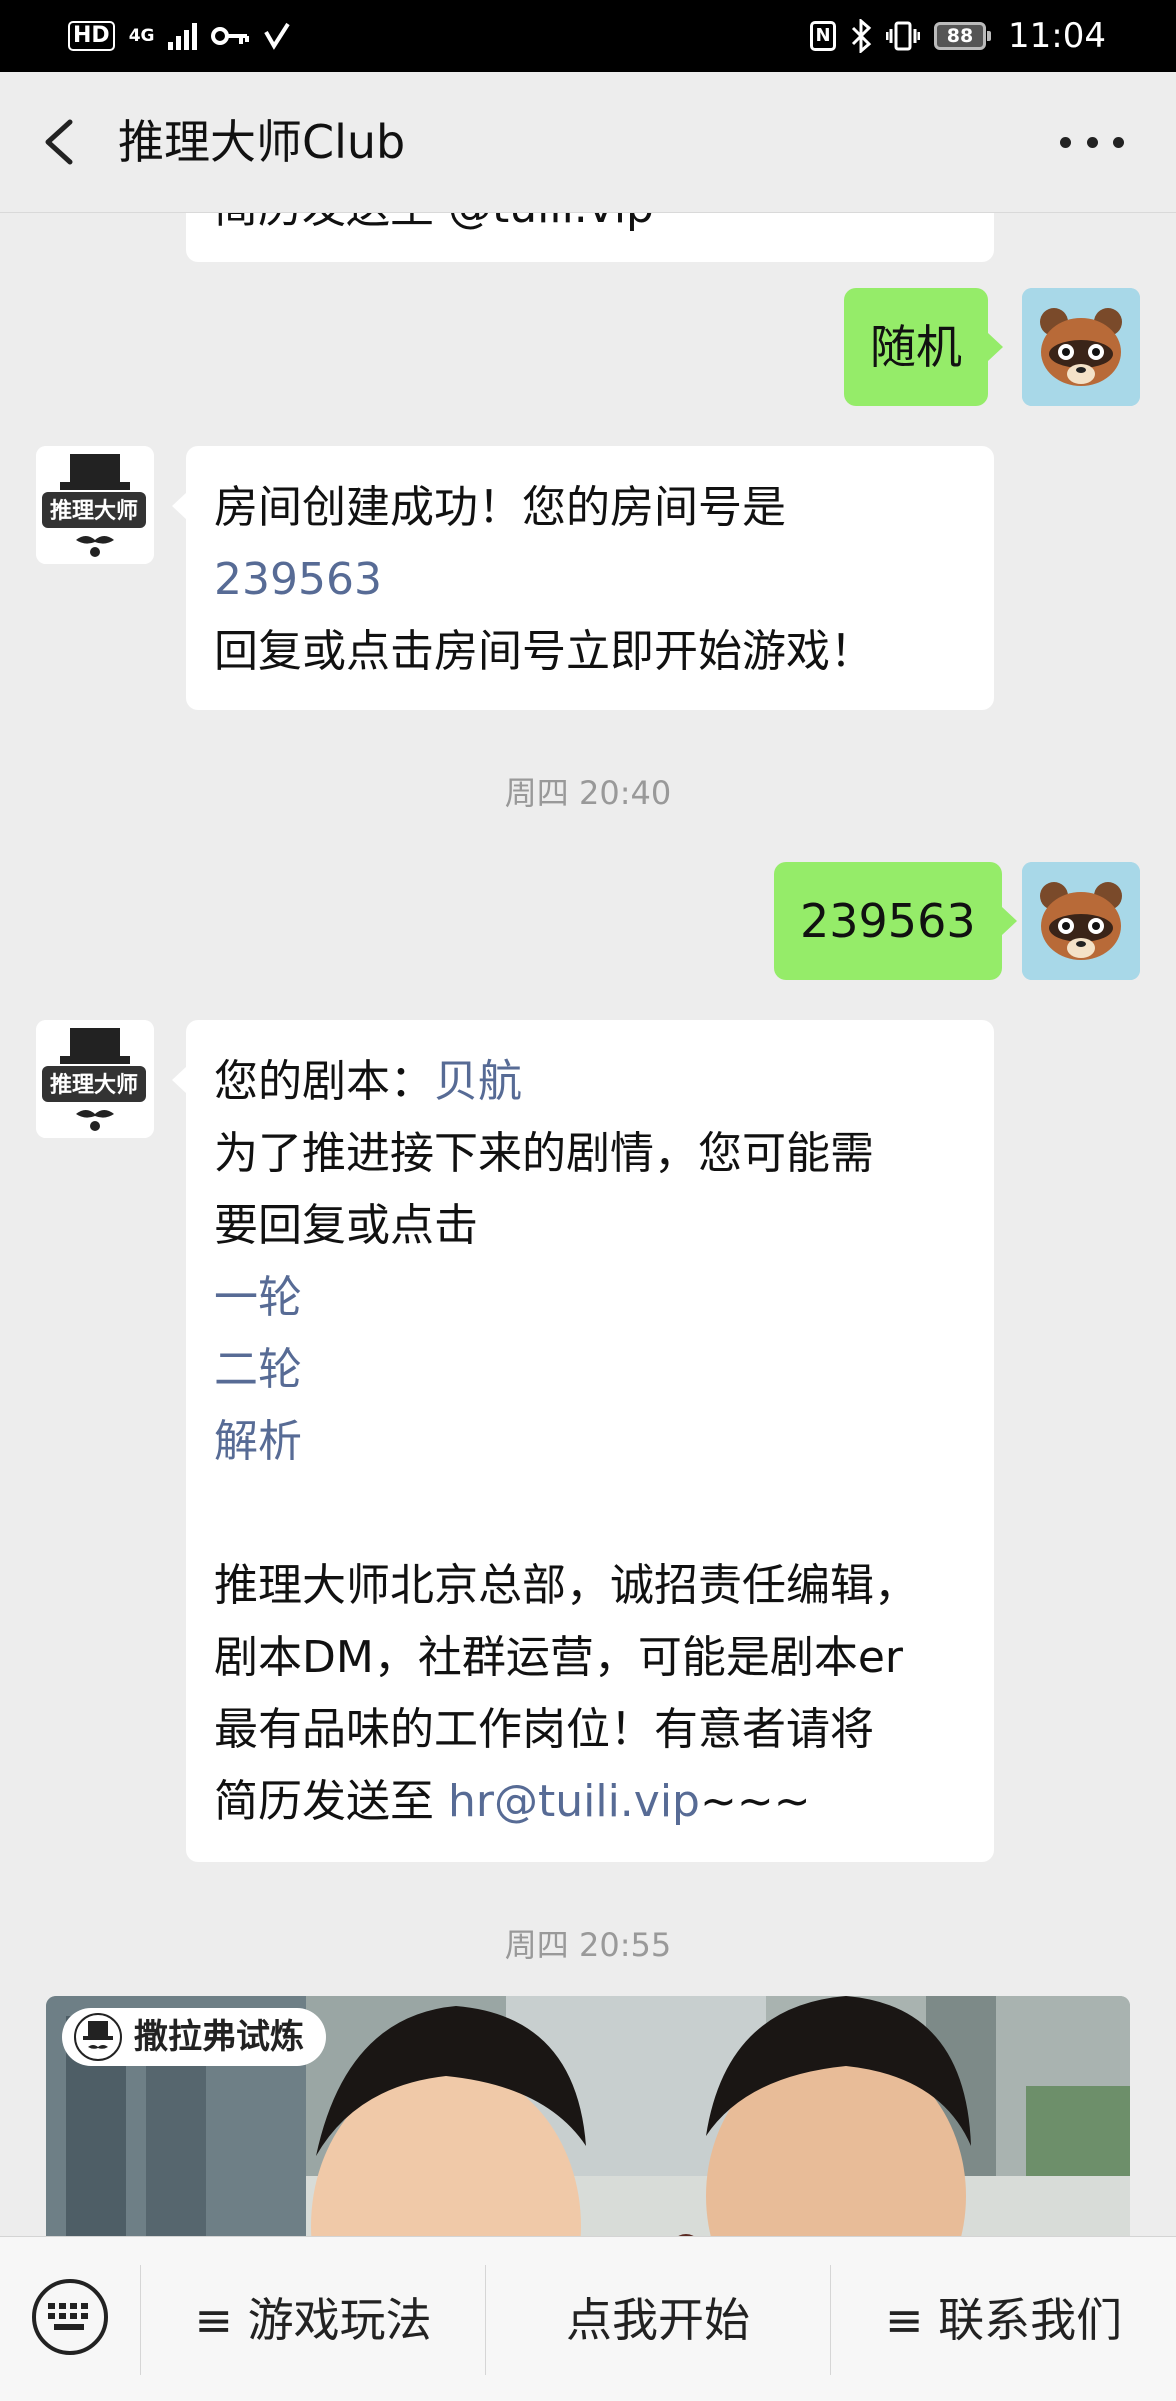 This screenshot has height=2401, width=1176. I want to click on video-title-tag: 撒拉弗试炼, so click(194, 2037).